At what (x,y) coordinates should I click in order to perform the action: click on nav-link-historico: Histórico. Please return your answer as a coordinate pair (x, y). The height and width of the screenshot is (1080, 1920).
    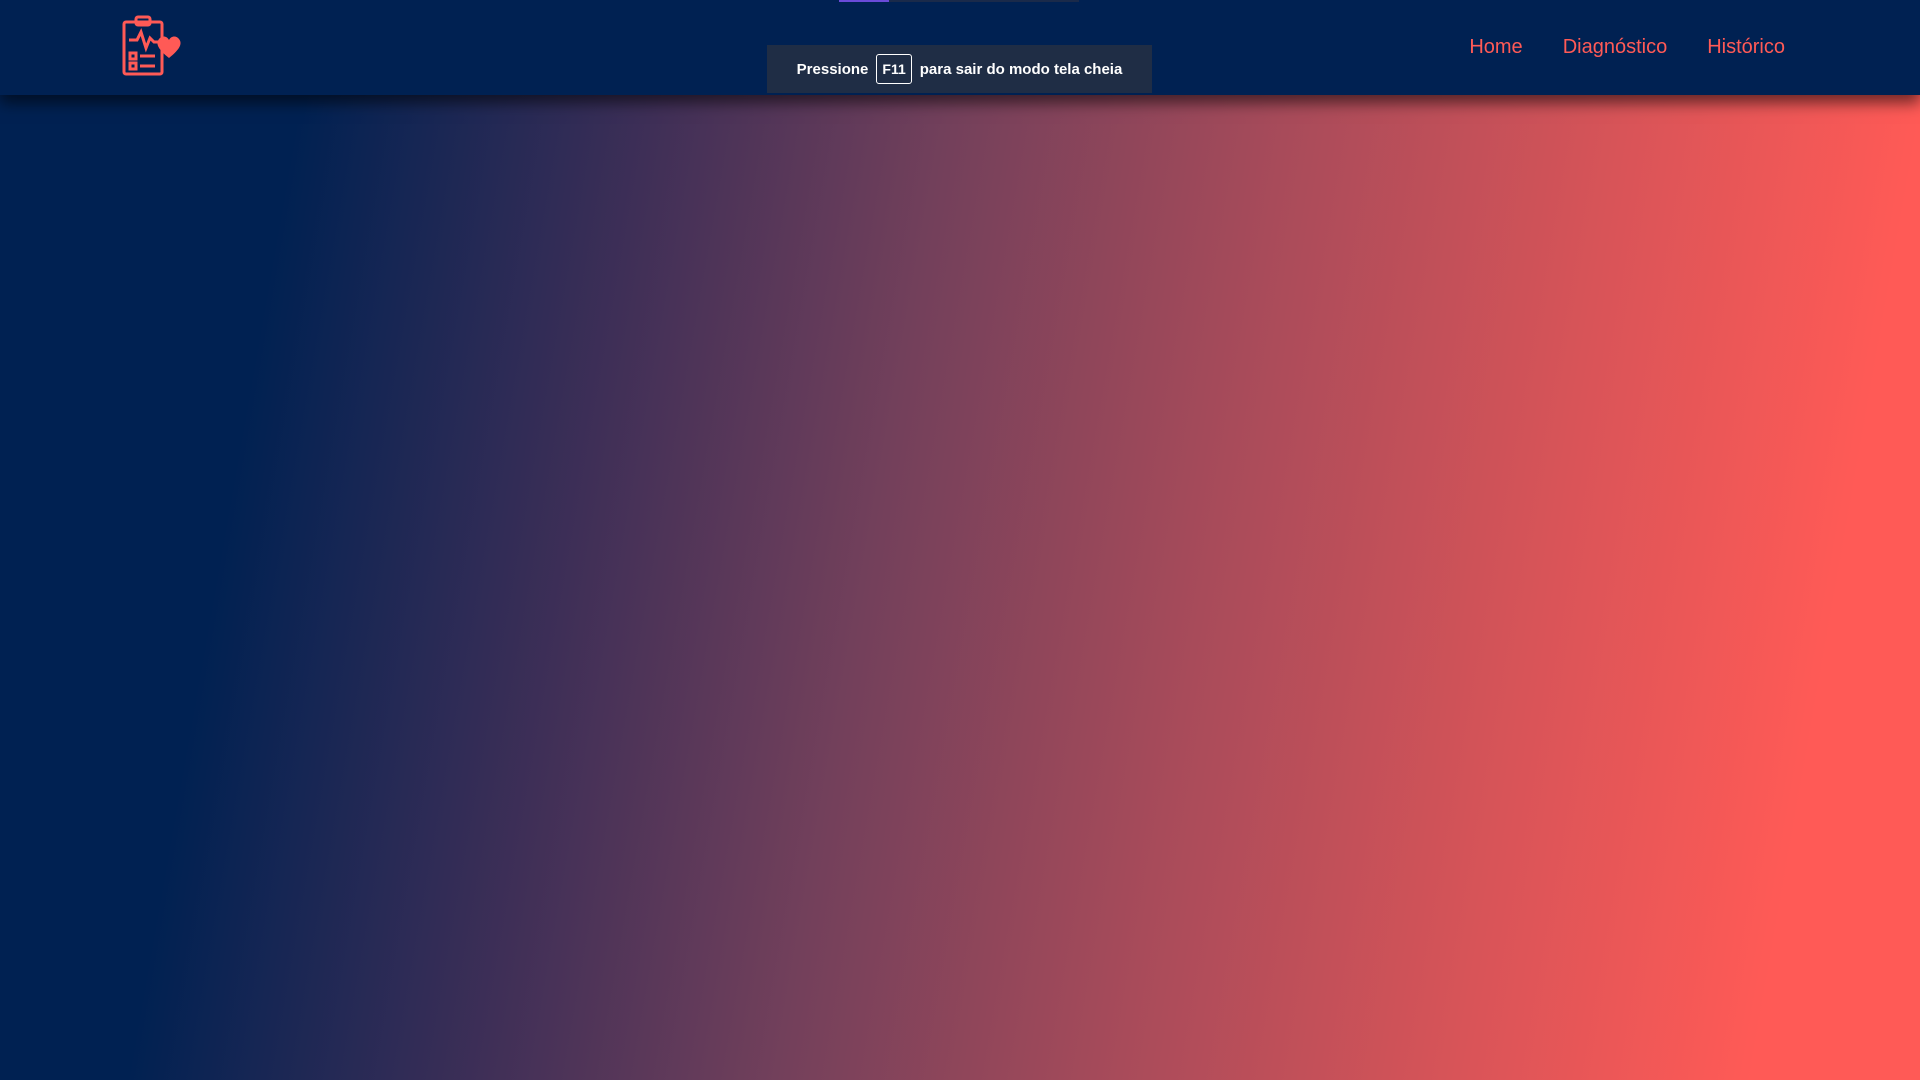
    Looking at the image, I should click on (1746, 47).